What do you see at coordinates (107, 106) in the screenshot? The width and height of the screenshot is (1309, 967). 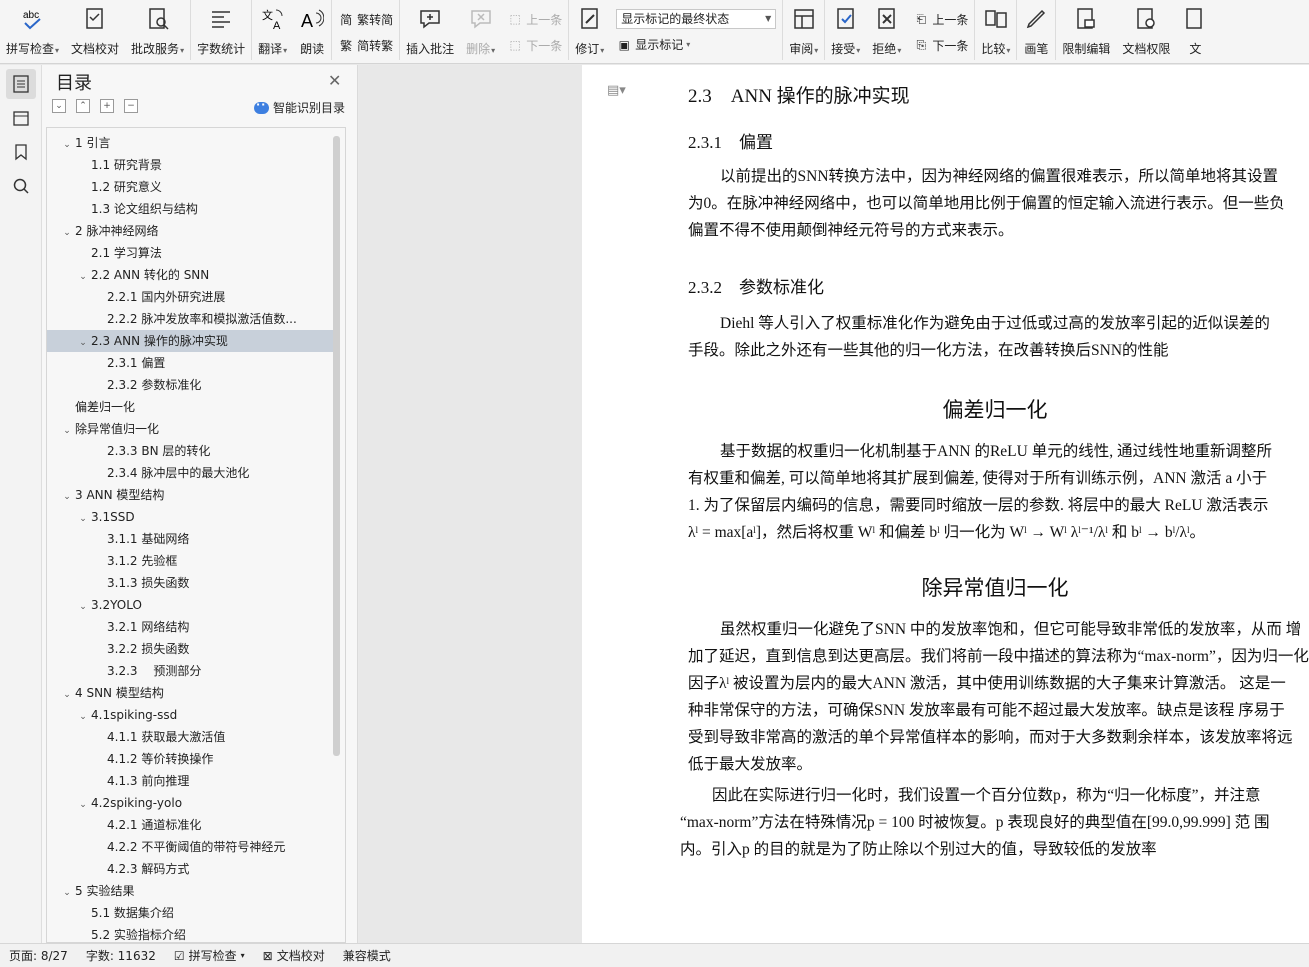 I see `add-heading-icon: +` at bounding box center [107, 106].